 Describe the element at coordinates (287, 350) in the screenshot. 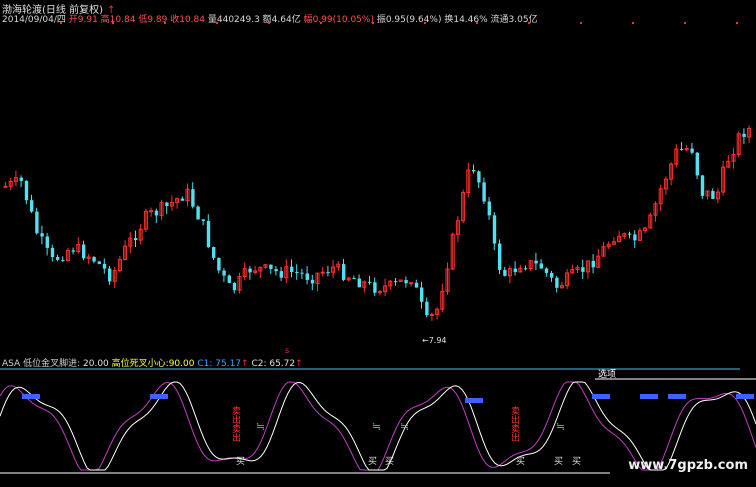

I see `signal-mark: s` at that location.